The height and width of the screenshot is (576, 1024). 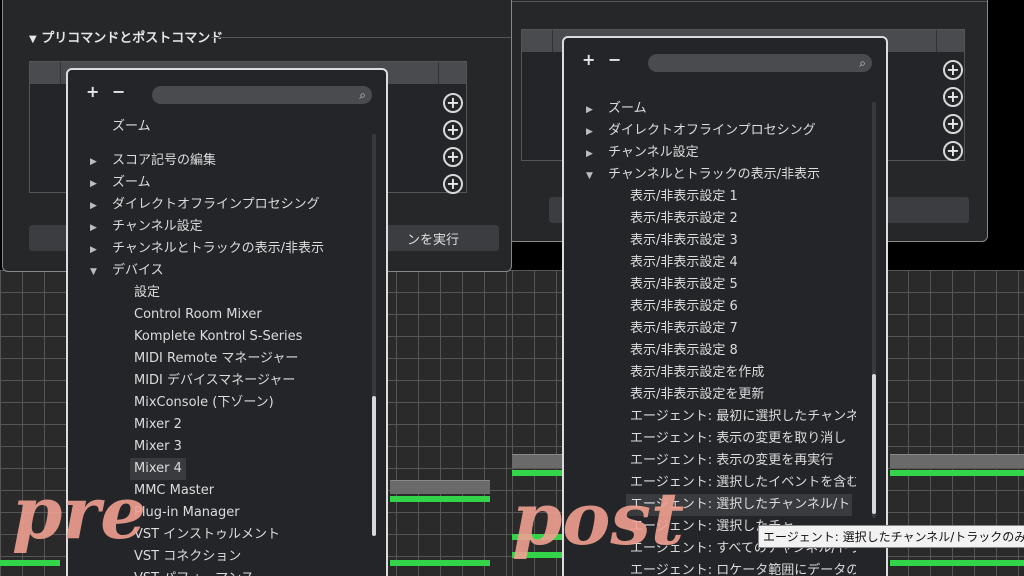 I want to click on item-label: 設定, so click(x=147, y=292).